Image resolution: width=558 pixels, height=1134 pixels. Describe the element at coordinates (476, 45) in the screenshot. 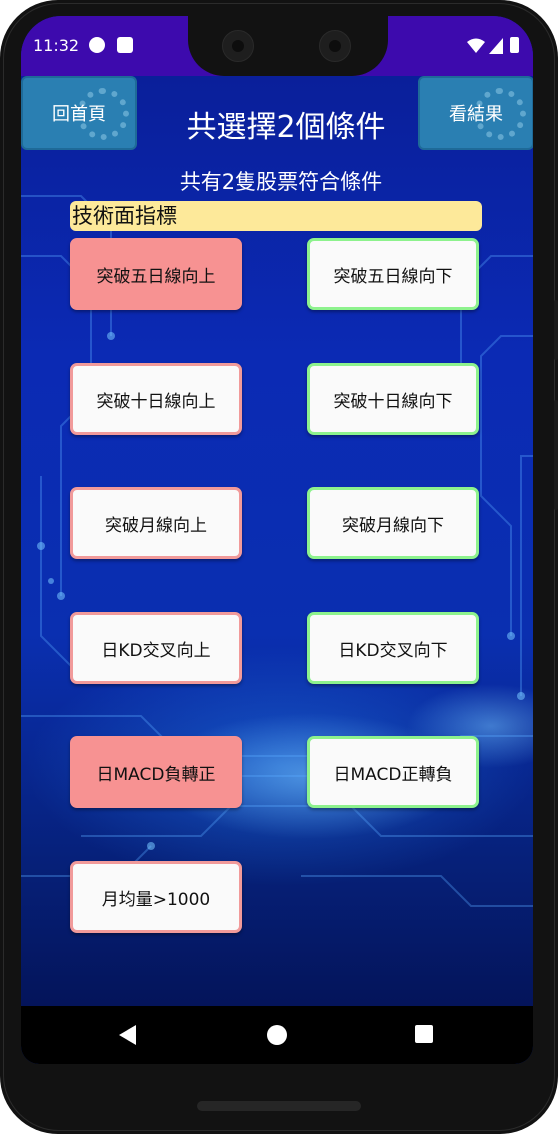

I see `wifi-icon` at that location.